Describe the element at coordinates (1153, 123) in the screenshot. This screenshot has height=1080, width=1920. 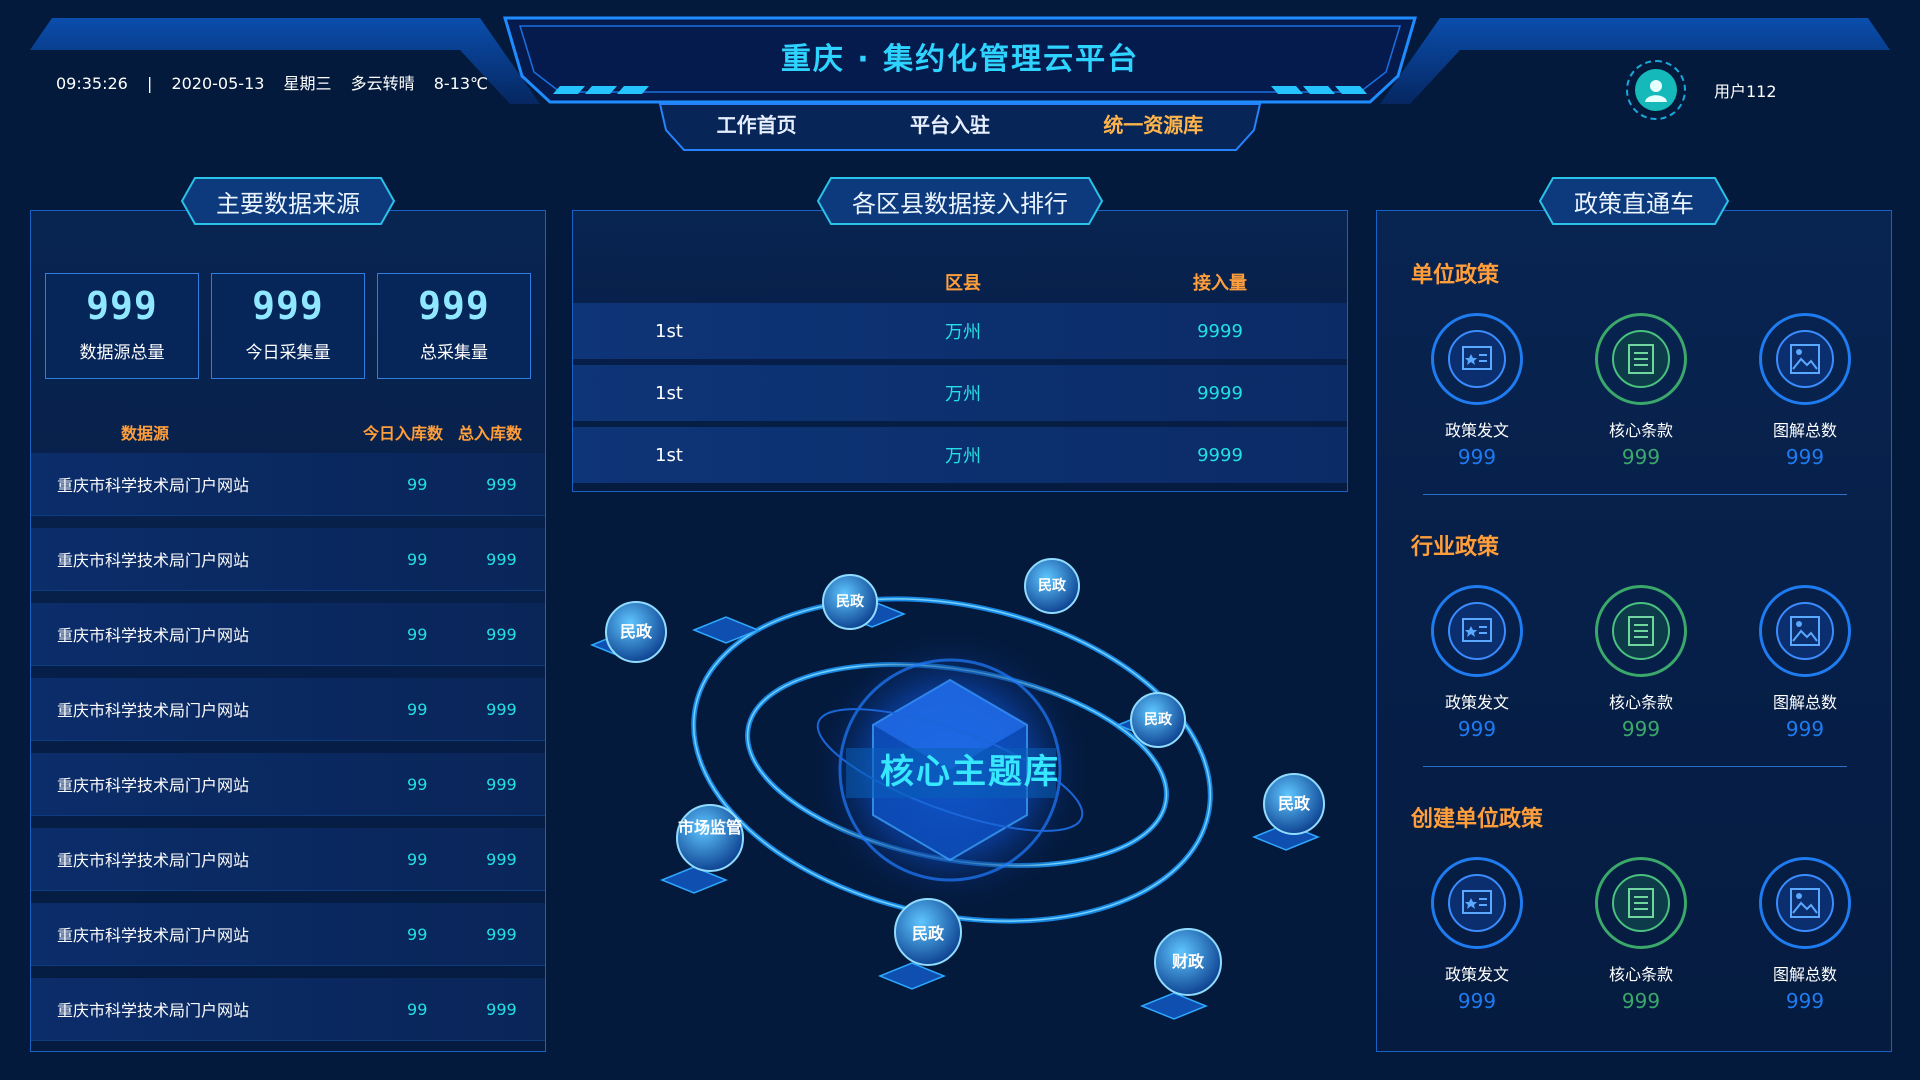
I see `nav-unified-resource: 统一资源库` at that location.